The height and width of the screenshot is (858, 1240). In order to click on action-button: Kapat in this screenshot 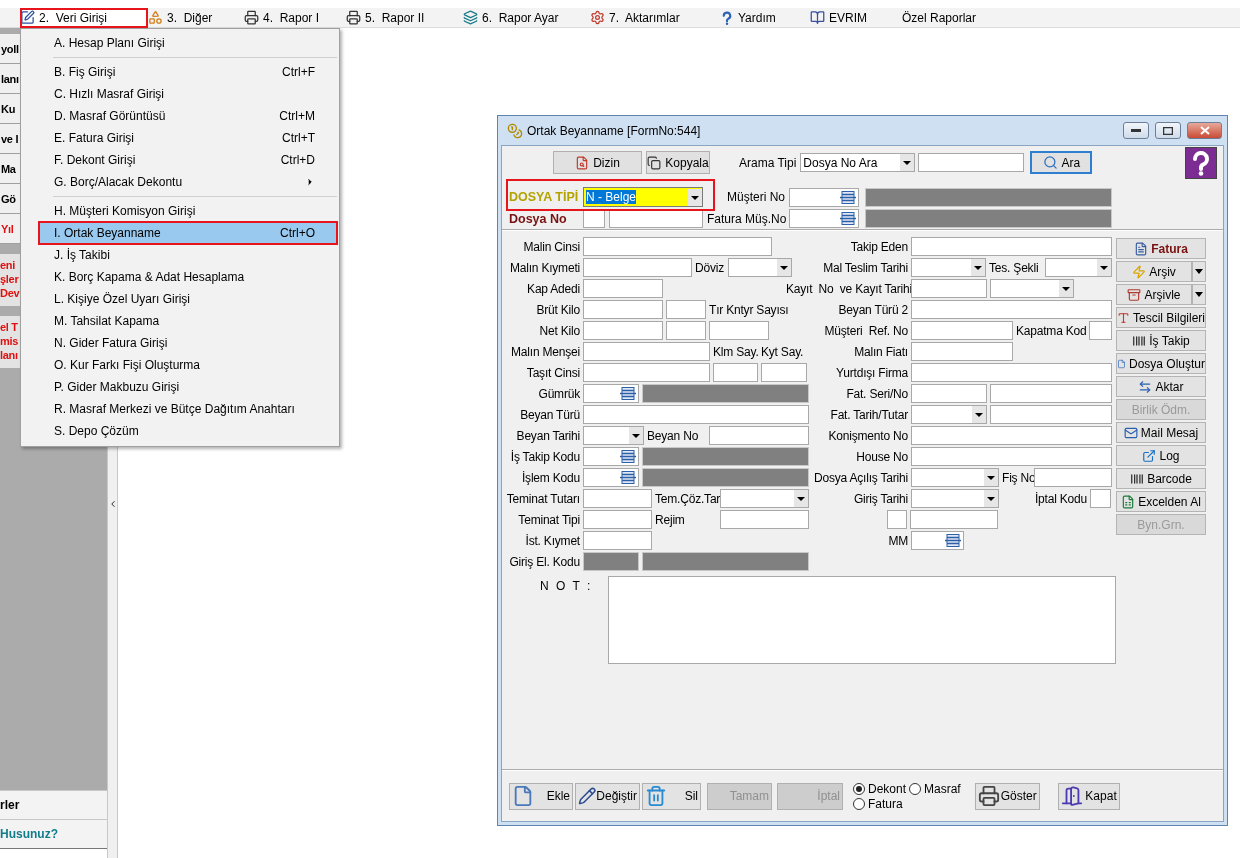, I will do `click(1088, 796)`.